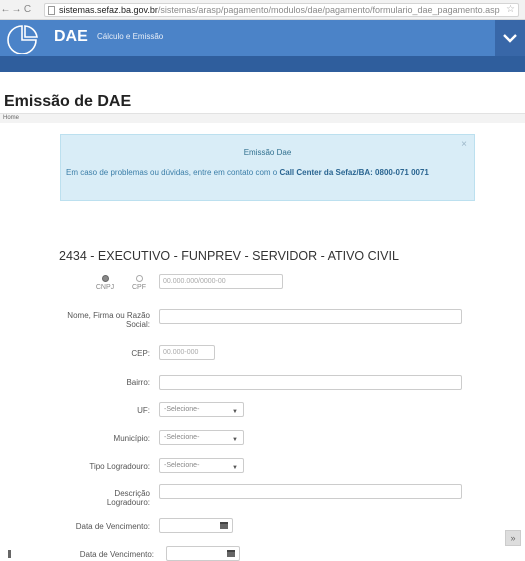 This screenshot has width=525, height=561. Describe the element at coordinates (267, 152) in the screenshot. I see `alert-title: Emissão Dae` at that location.